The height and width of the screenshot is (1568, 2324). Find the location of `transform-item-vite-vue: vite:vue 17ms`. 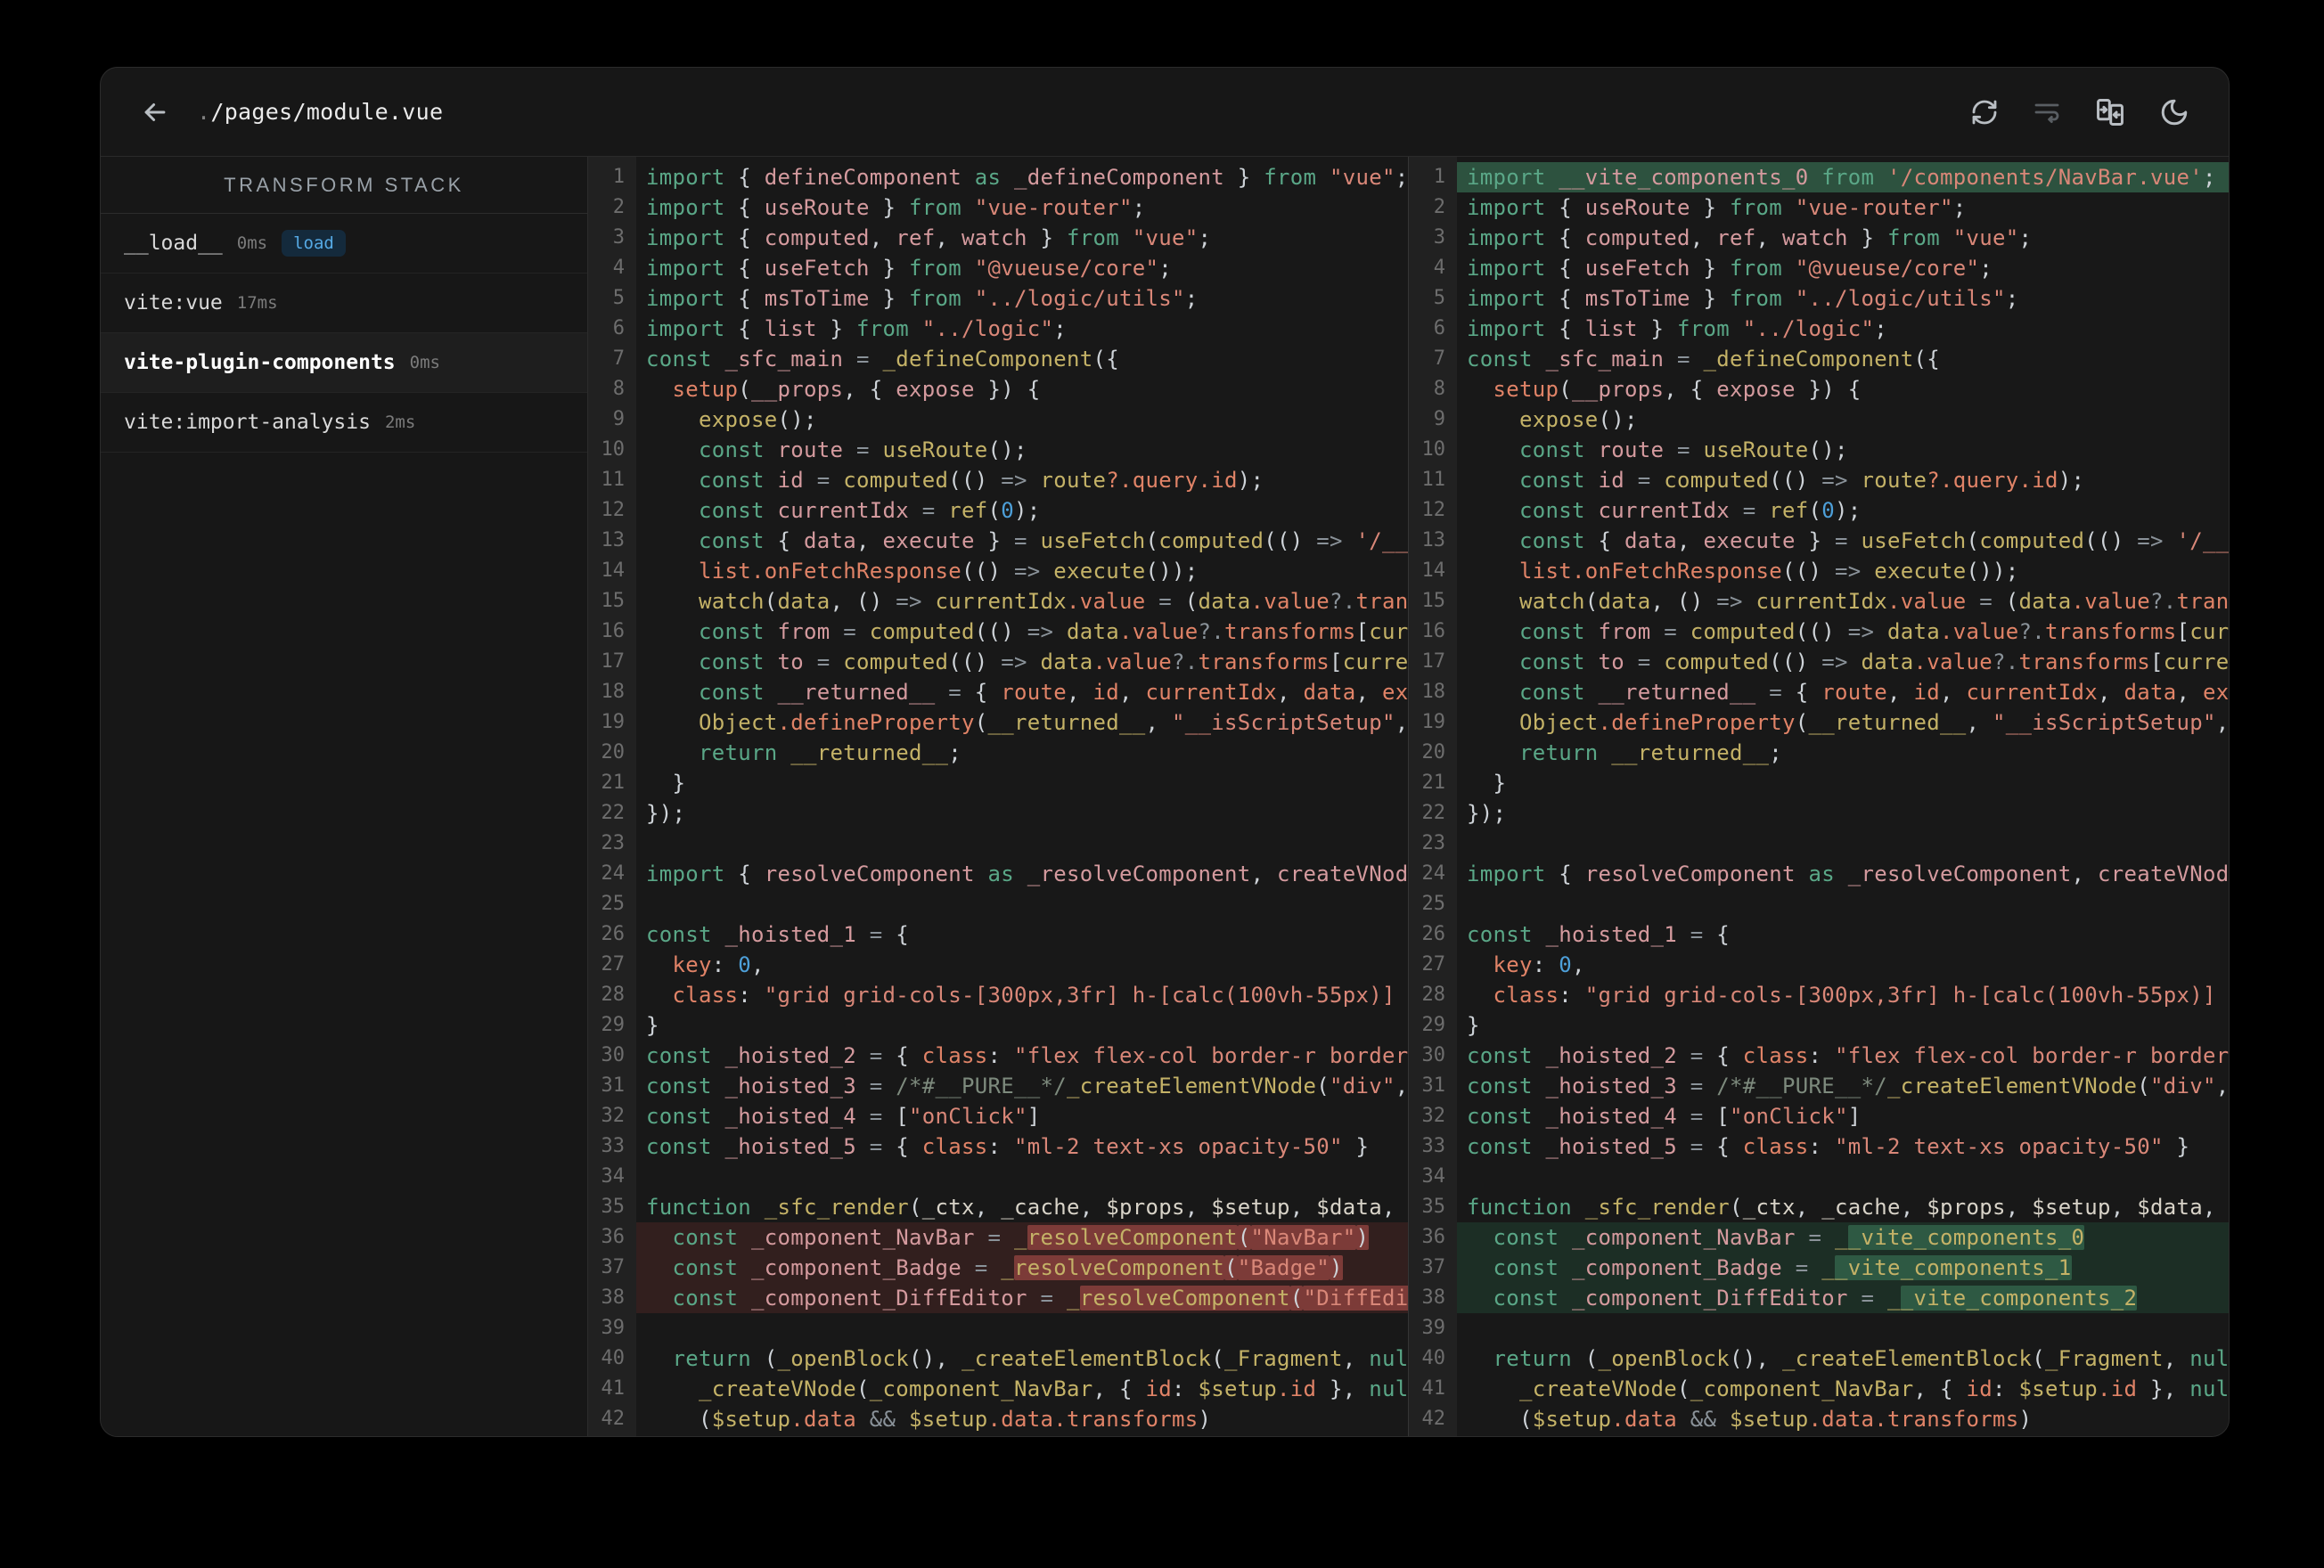

transform-item-vite-vue: vite:vue 17ms is located at coordinates (344, 303).